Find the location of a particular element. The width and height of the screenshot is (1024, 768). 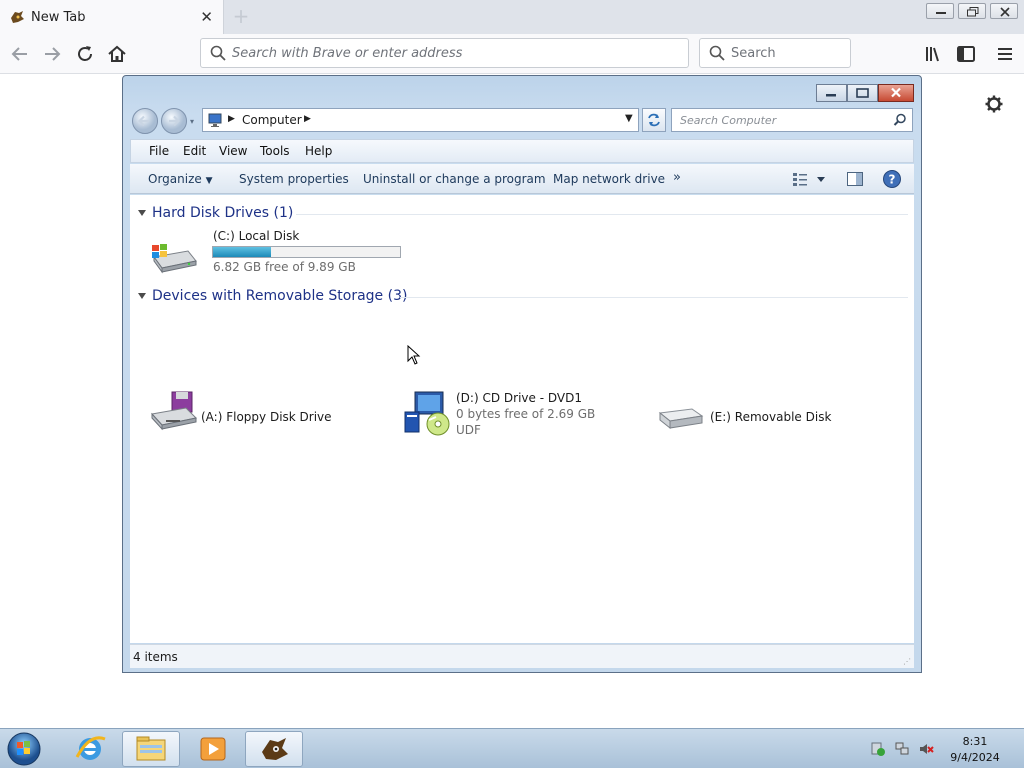

resize-grip-icon: ⋰ is located at coordinates (907, 661).